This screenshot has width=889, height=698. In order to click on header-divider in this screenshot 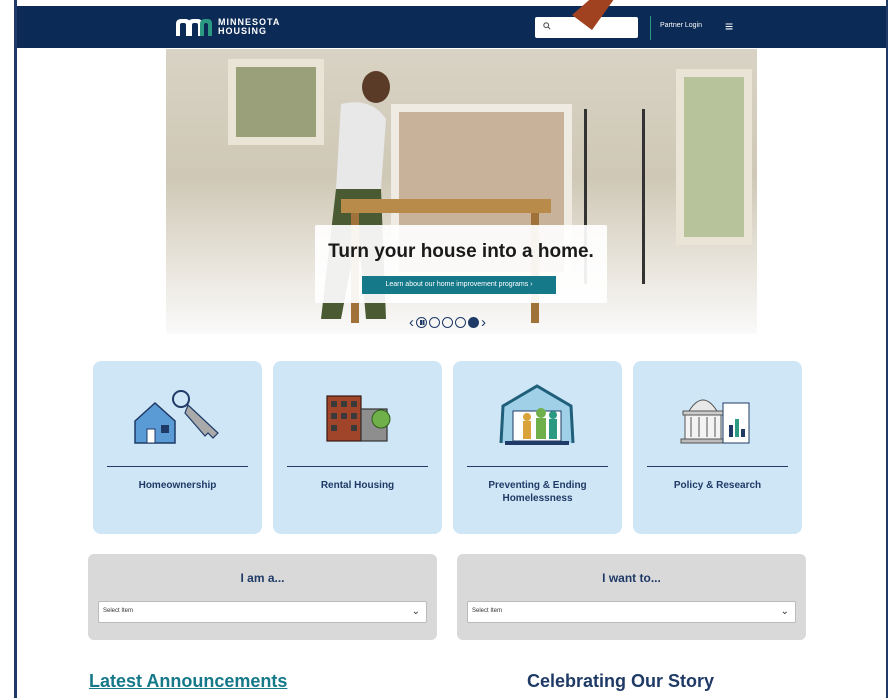, I will do `click(650, 28)`.